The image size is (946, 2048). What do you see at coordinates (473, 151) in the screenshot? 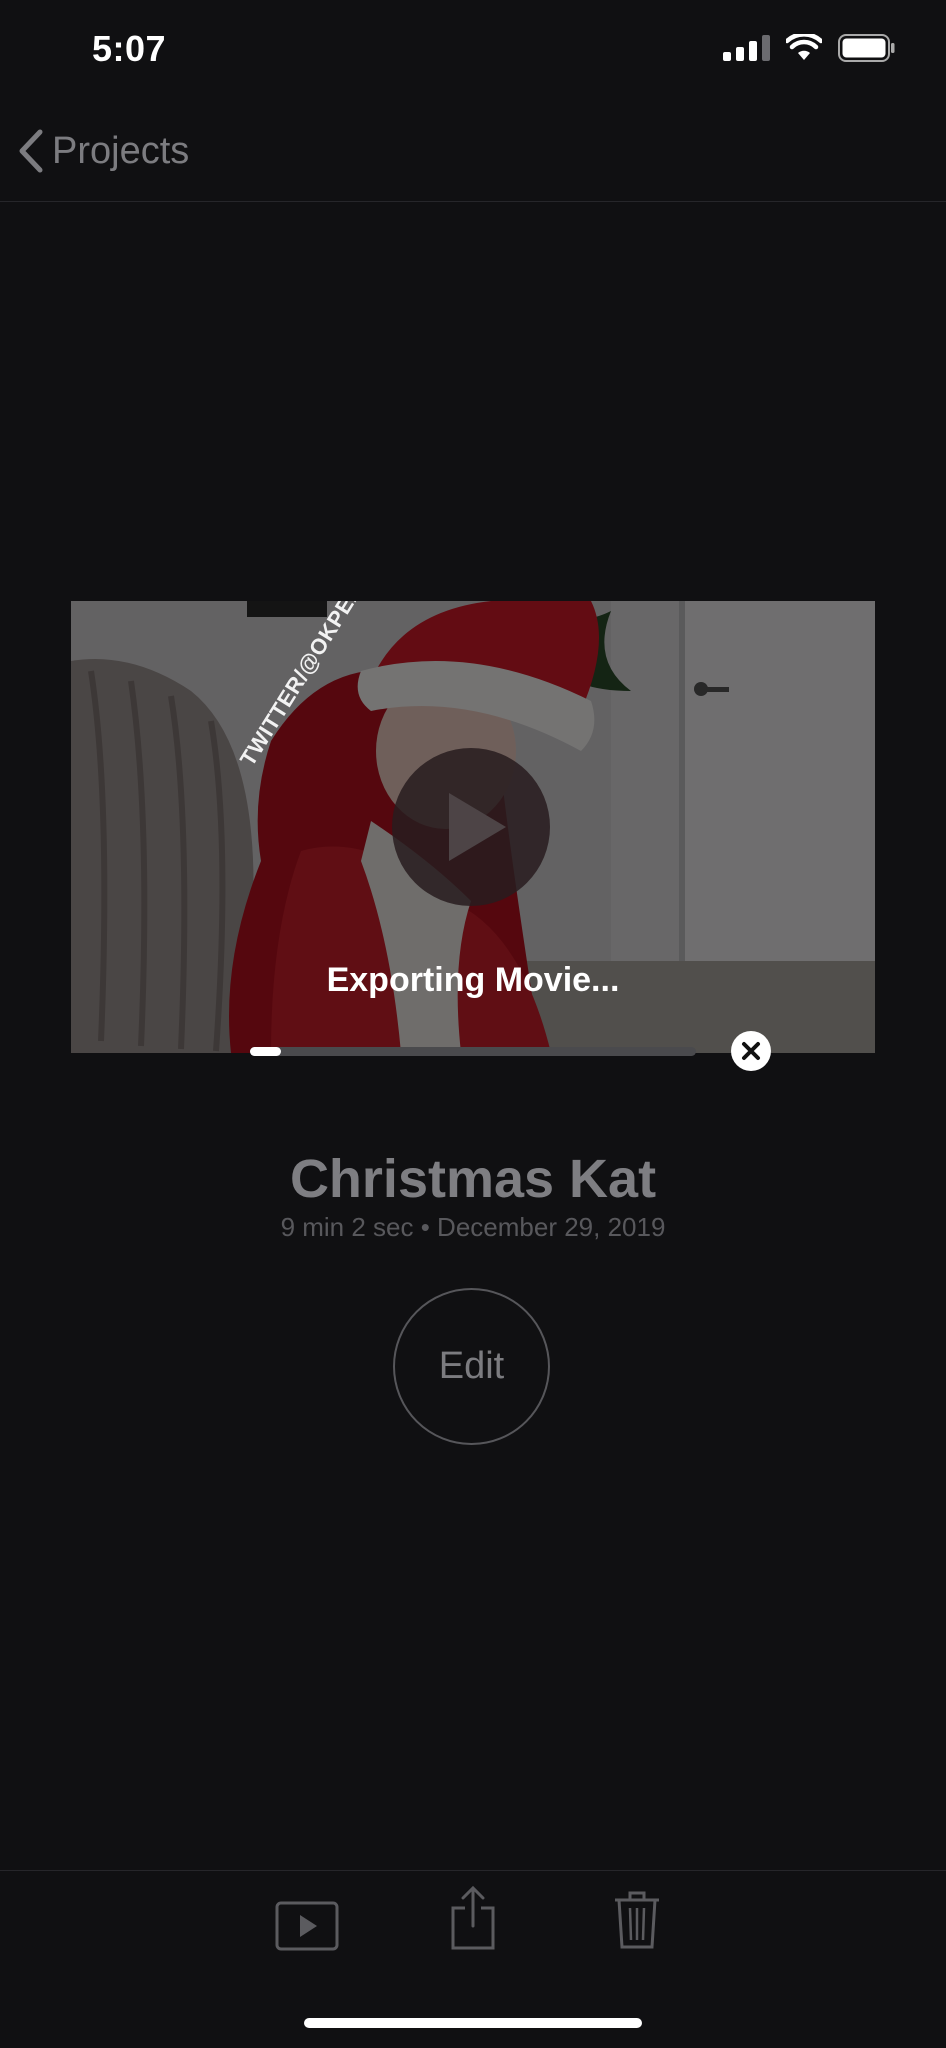
I see `navigation-bar: Projects` at bounding box center [473, 151].